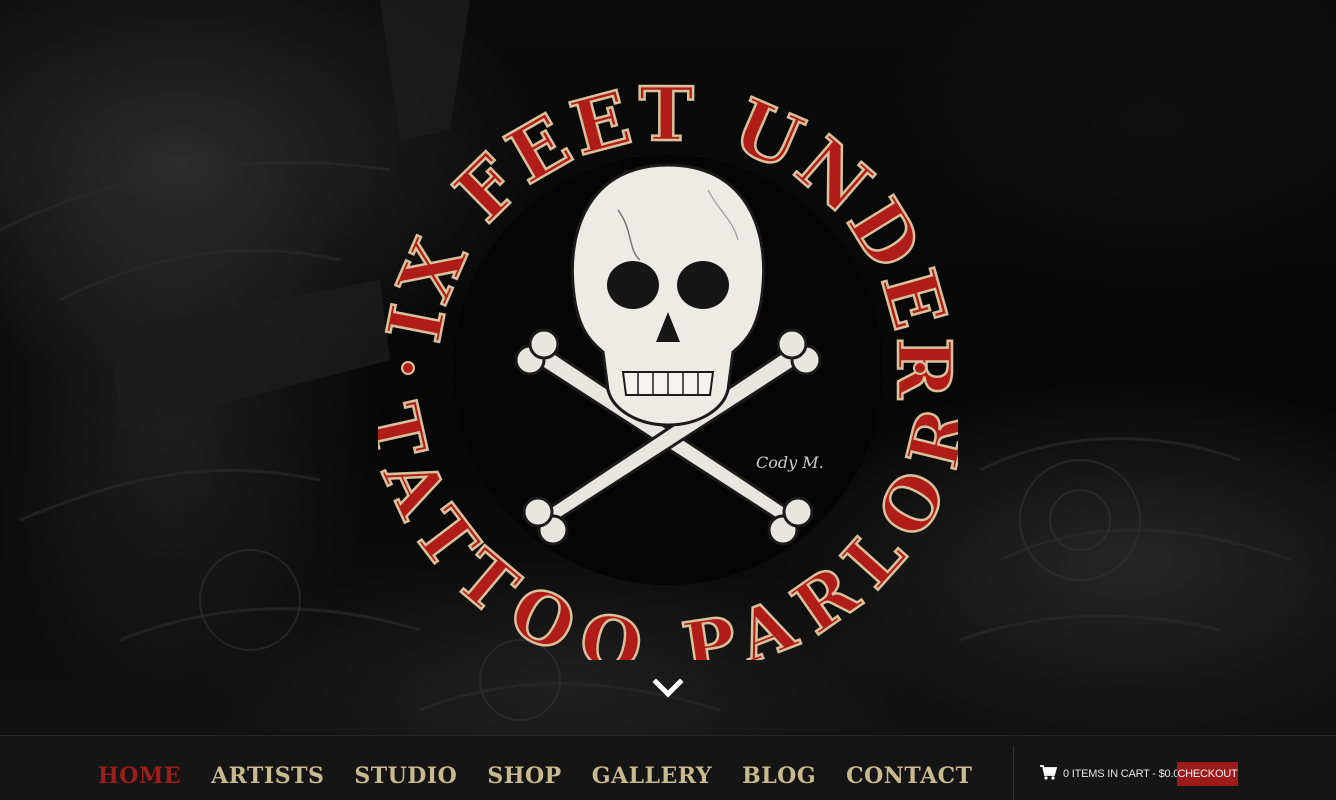 The width and height of the screenshot is (1336, 800). Describe the element at coordinates (779, 769) in the screenshot. I see `nav-item-blog: BLOG` at that location.